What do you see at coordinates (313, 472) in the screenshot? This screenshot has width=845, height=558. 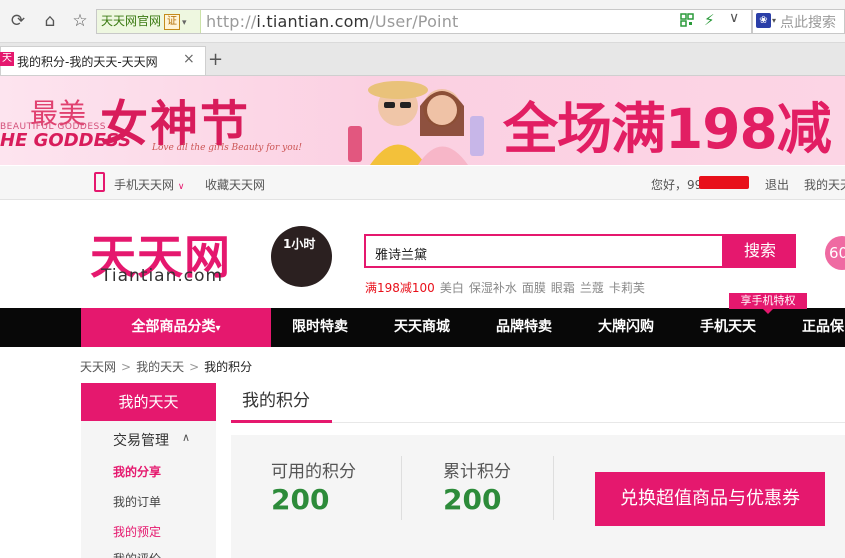 I see `available-points-label: 可用的积分` at bounding box center [313, 472].